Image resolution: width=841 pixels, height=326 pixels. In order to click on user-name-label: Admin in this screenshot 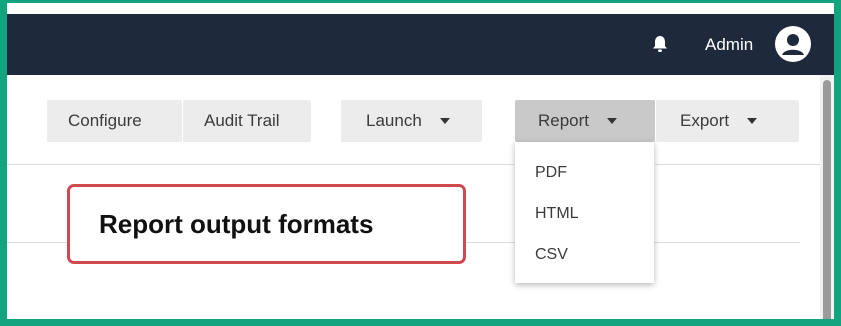, I will do `click(729, 45)`.